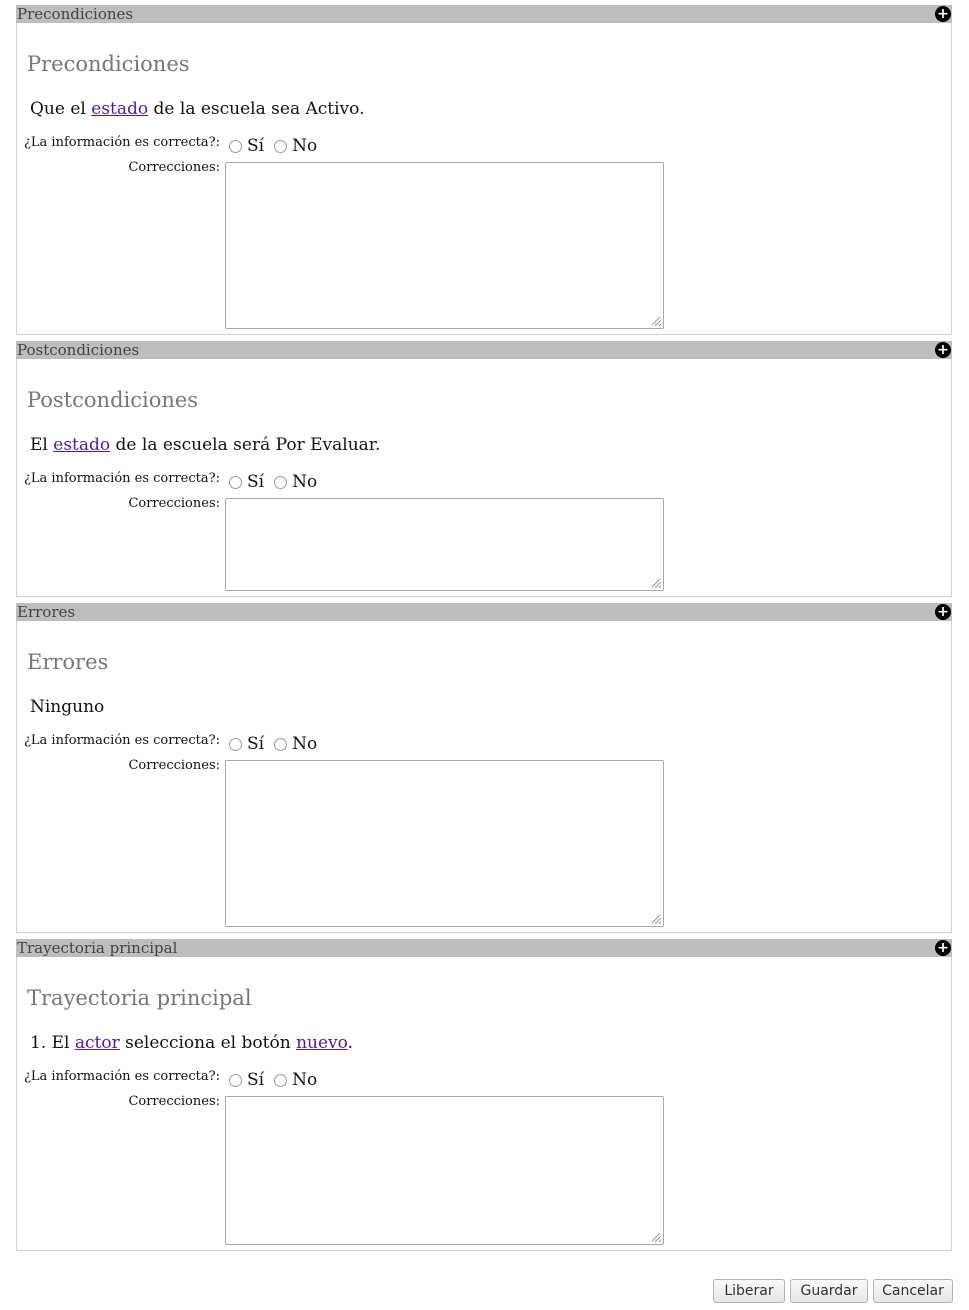 Image resolution: width=969 pixels, height=1310 pixels. I want to click on section-heading: Trayectoria principal, so click(139, 998).